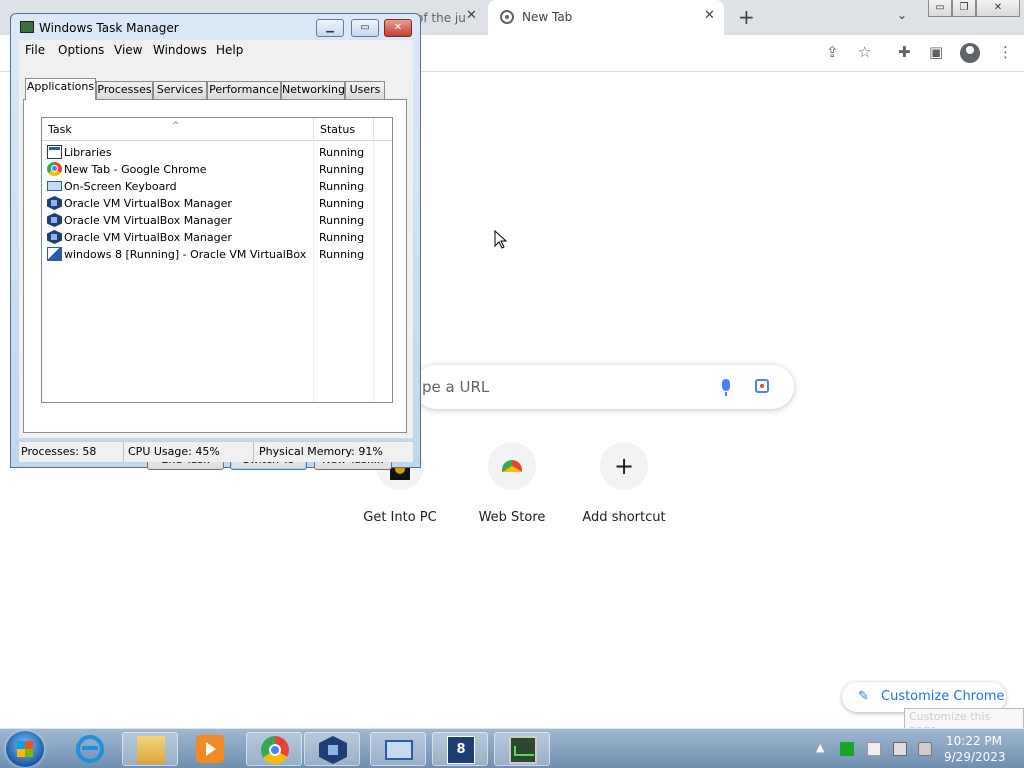 This screenshot has width=1024, height=768. What do you see at coordinates (54, 186) in the screenshot?
I see `keyboard-icon` at bounding box center [54, 186].